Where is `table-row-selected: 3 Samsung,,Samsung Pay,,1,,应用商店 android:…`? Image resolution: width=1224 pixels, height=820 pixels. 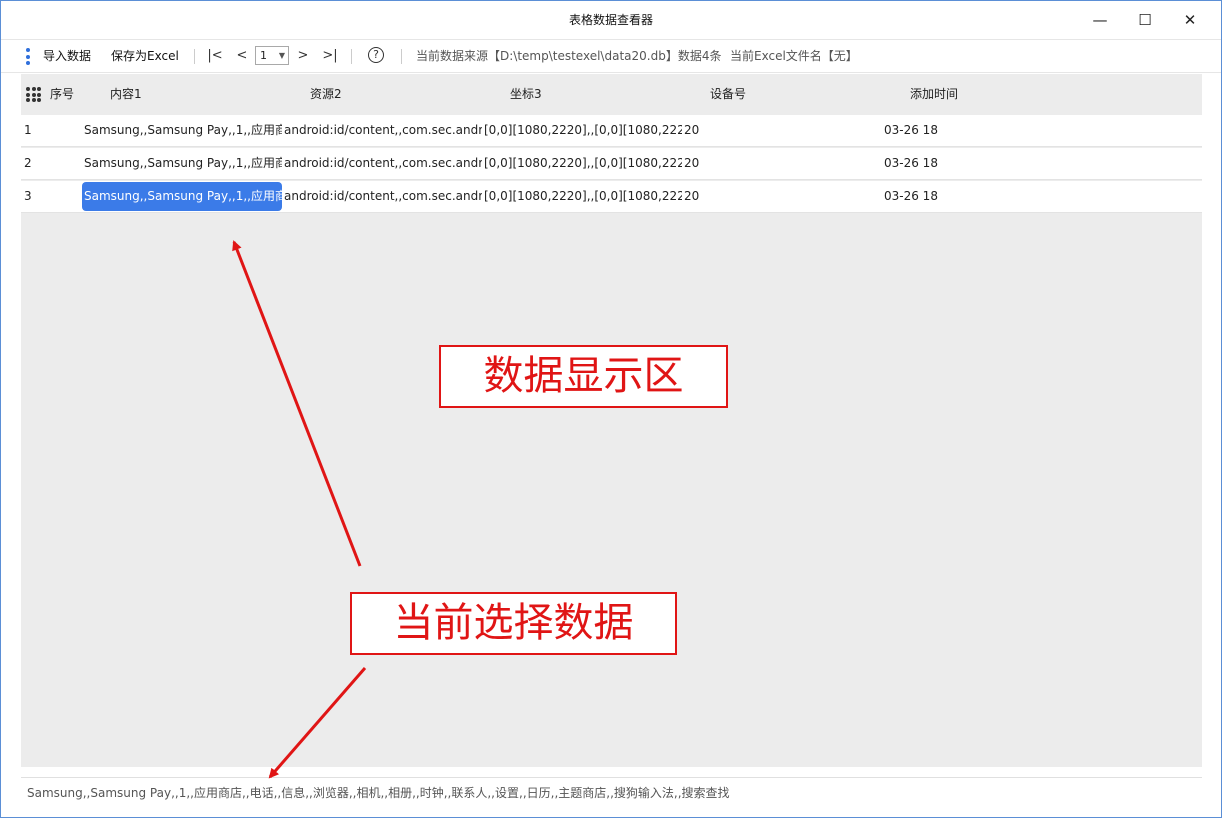
table-row-selected: 3 Samsung,,Samsung Pay,,1,,应用商店 android:… is located at coordinates (611, 197).